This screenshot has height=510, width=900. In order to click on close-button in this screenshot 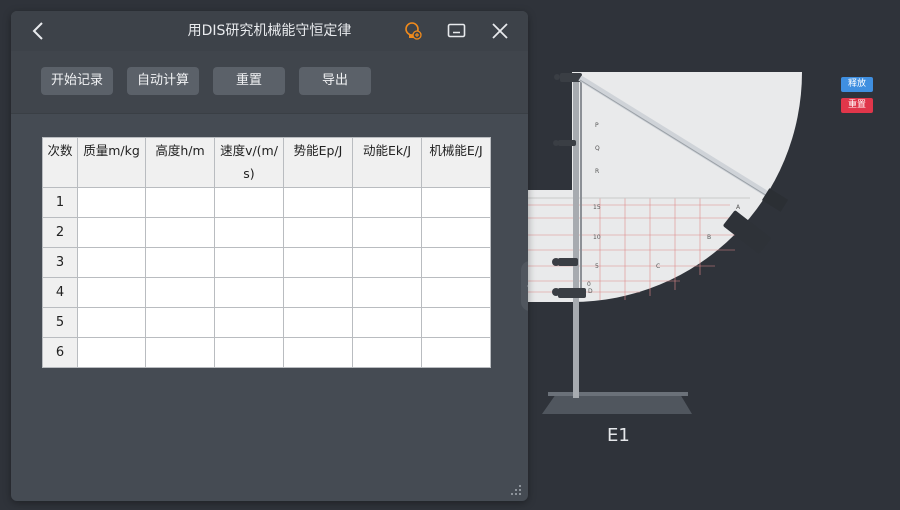, I will do `click(500, 31)`.